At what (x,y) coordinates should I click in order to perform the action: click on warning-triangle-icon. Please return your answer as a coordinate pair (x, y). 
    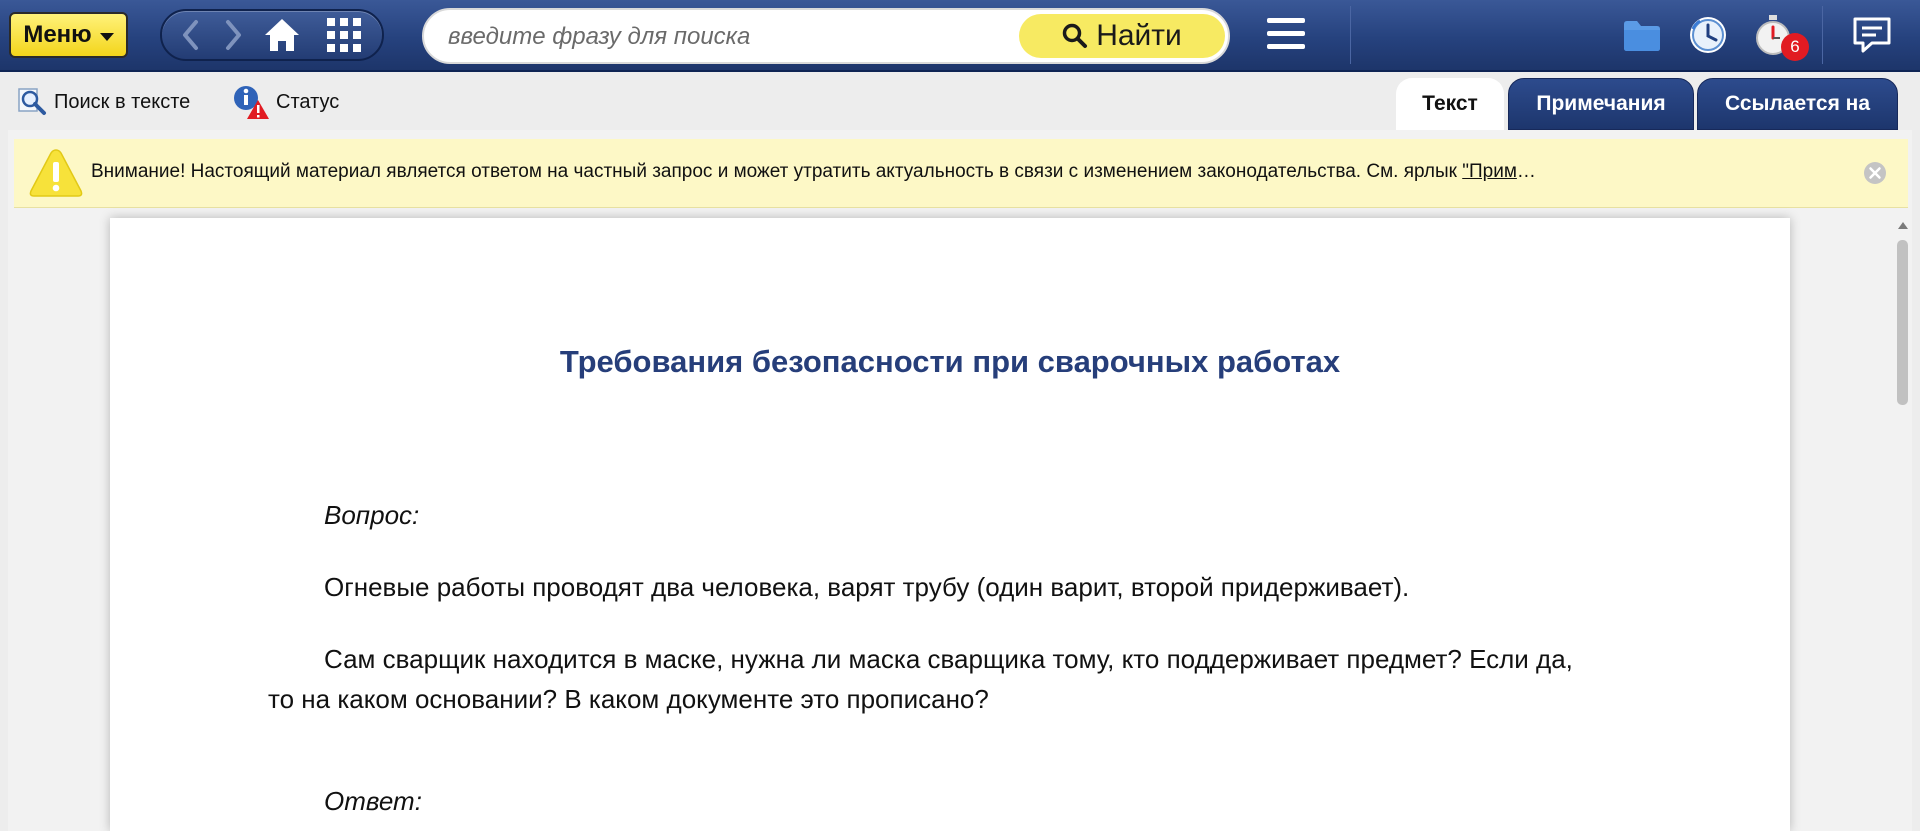
    Looking at the image, I should click on (56, 173).